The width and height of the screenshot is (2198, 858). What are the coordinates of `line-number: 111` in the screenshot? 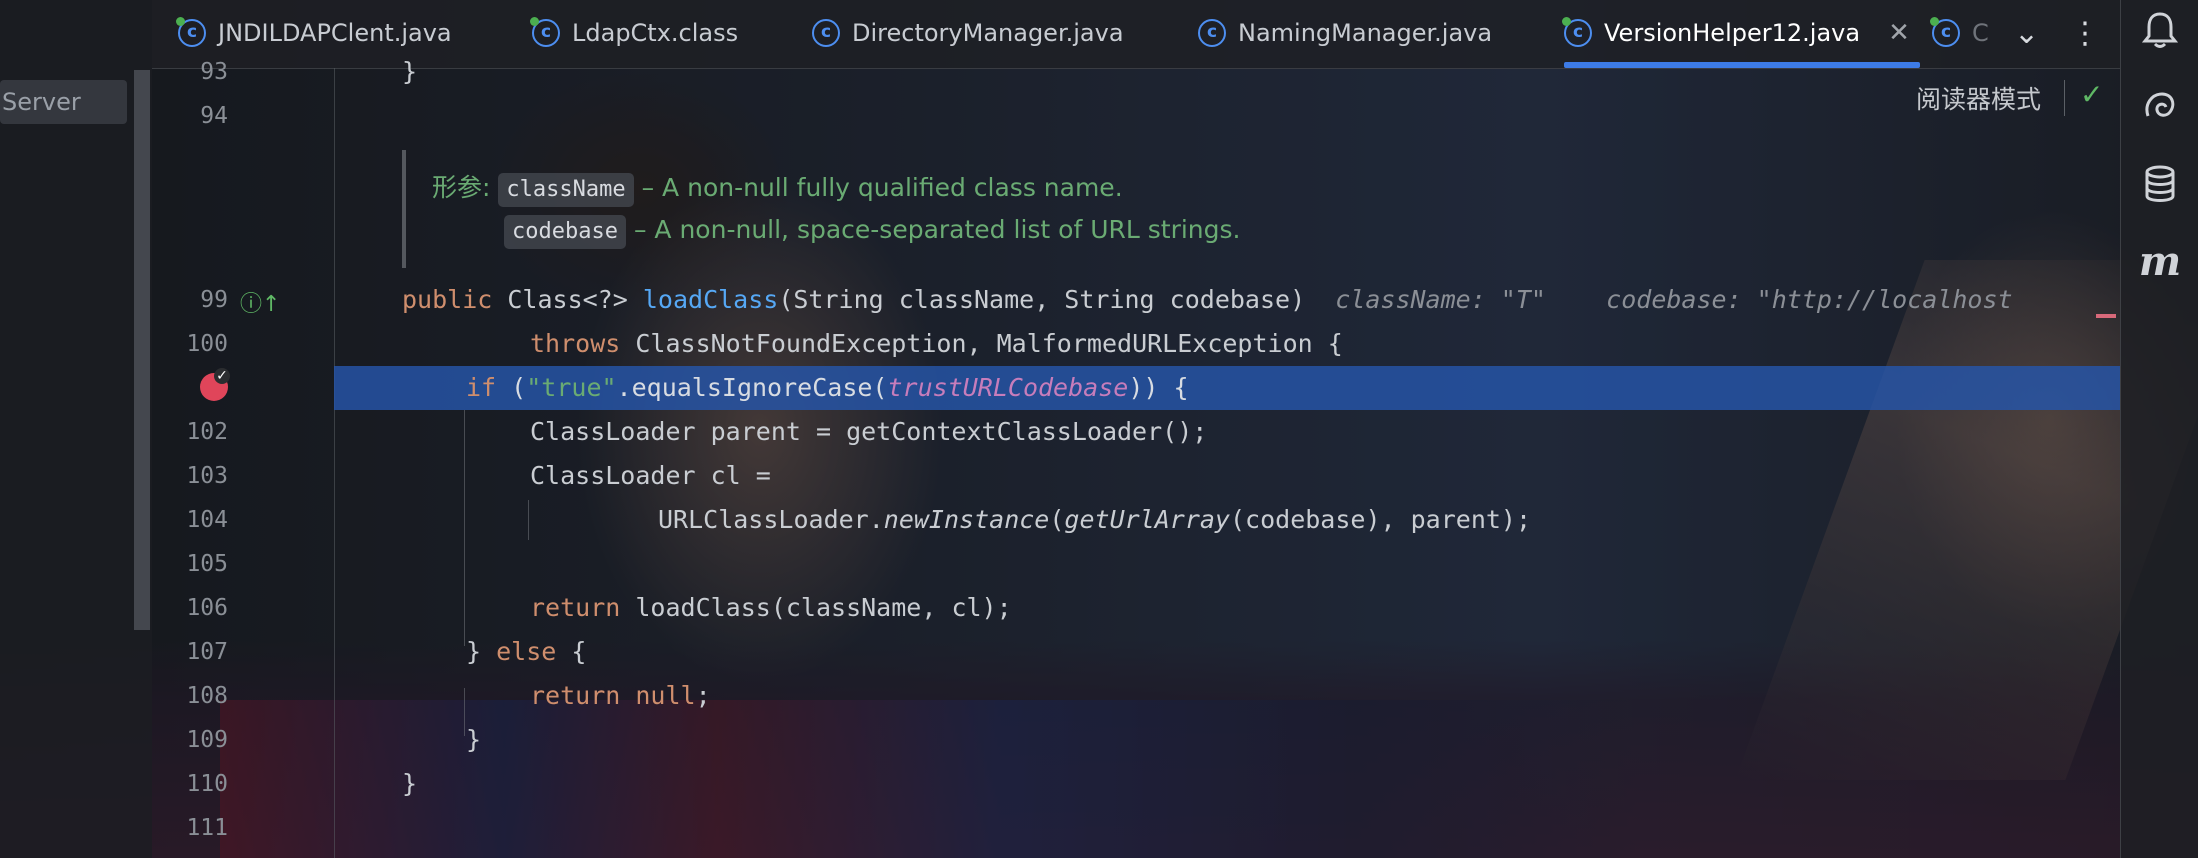 It's located at (207, 828).